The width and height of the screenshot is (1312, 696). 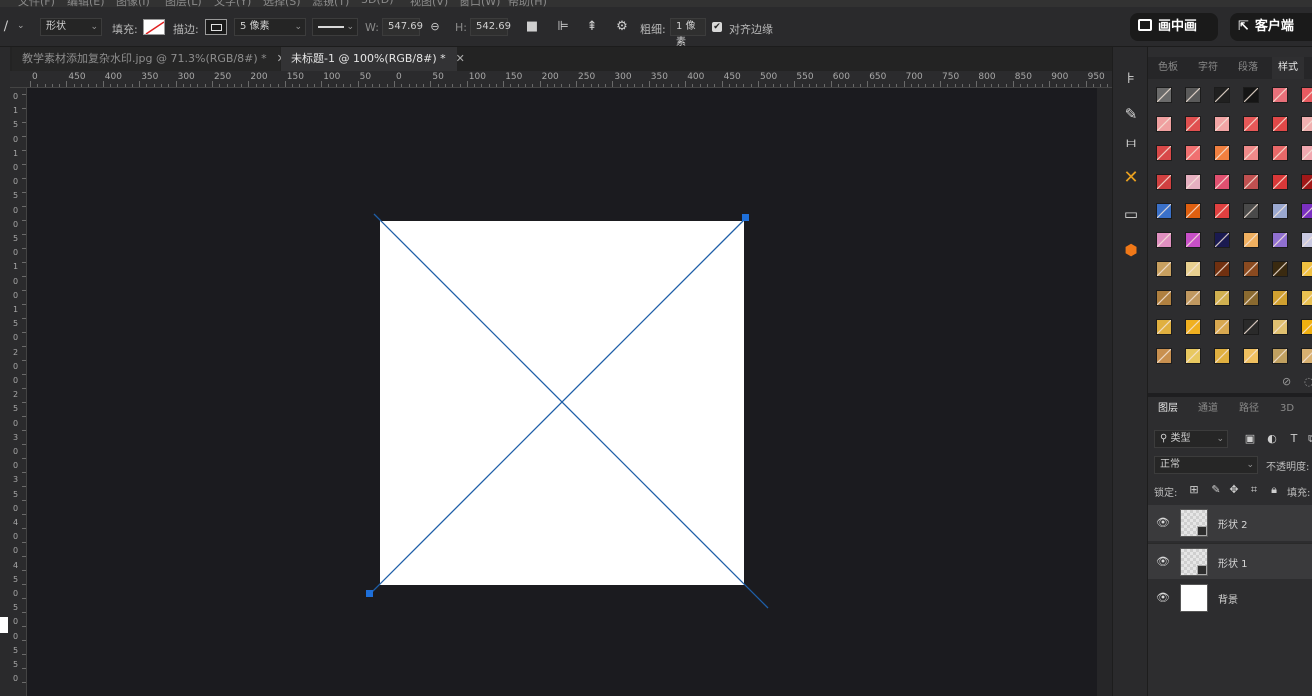 What do you see at coordinates (1208, 409) in the screenshot?
I see `tab-channels: 通道` at bounding box center [1208, 409].